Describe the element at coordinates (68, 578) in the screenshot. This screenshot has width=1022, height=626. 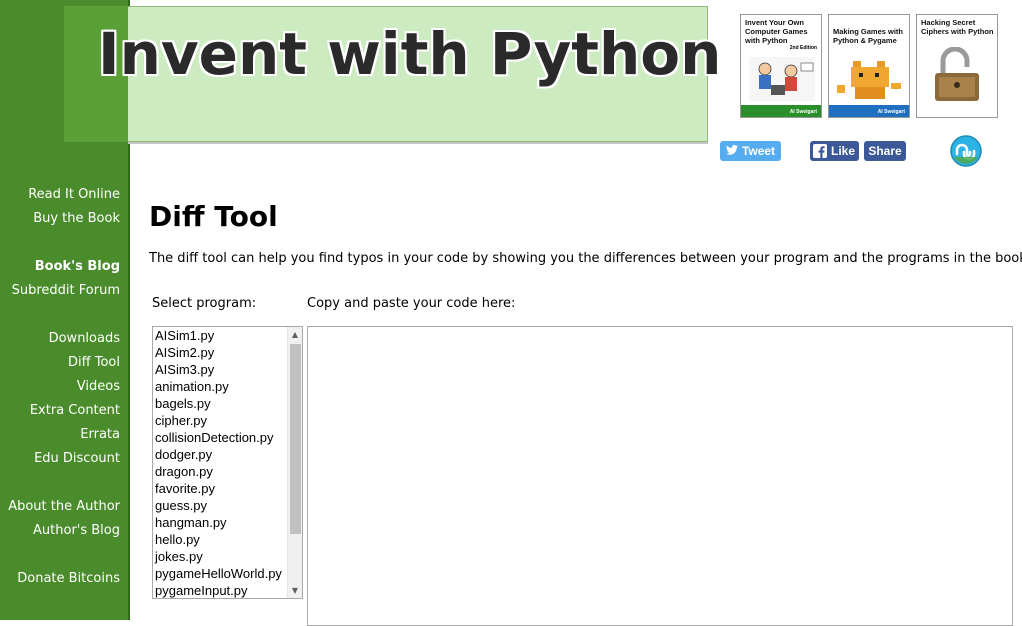
I see `nav-donate-bitcoins: Donate Bitcoins` at that location.